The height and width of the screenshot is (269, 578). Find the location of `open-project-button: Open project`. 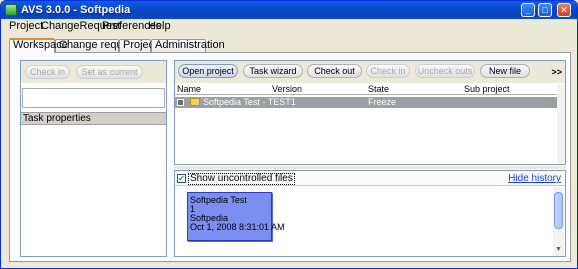

open-project-button: Open project is located at coordinates (208, 71).